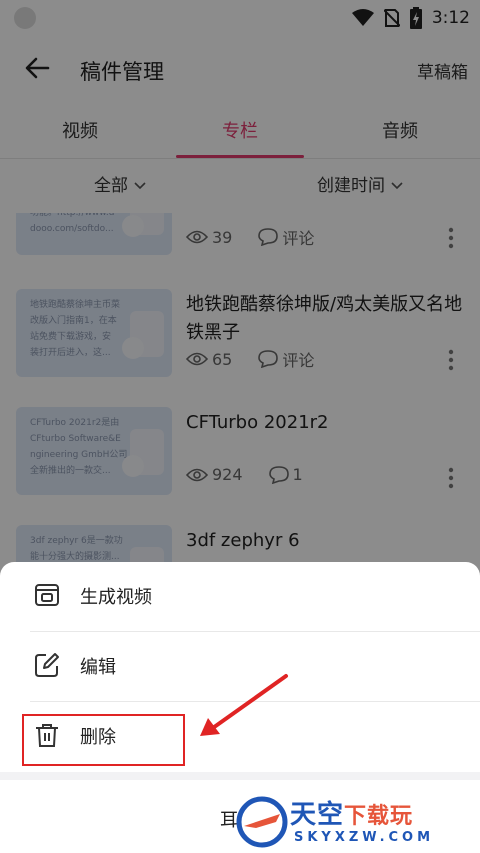  Describe the element at coordinates (244, 705) in the screenshot. I see `annotation-arrow-icon` at that location.